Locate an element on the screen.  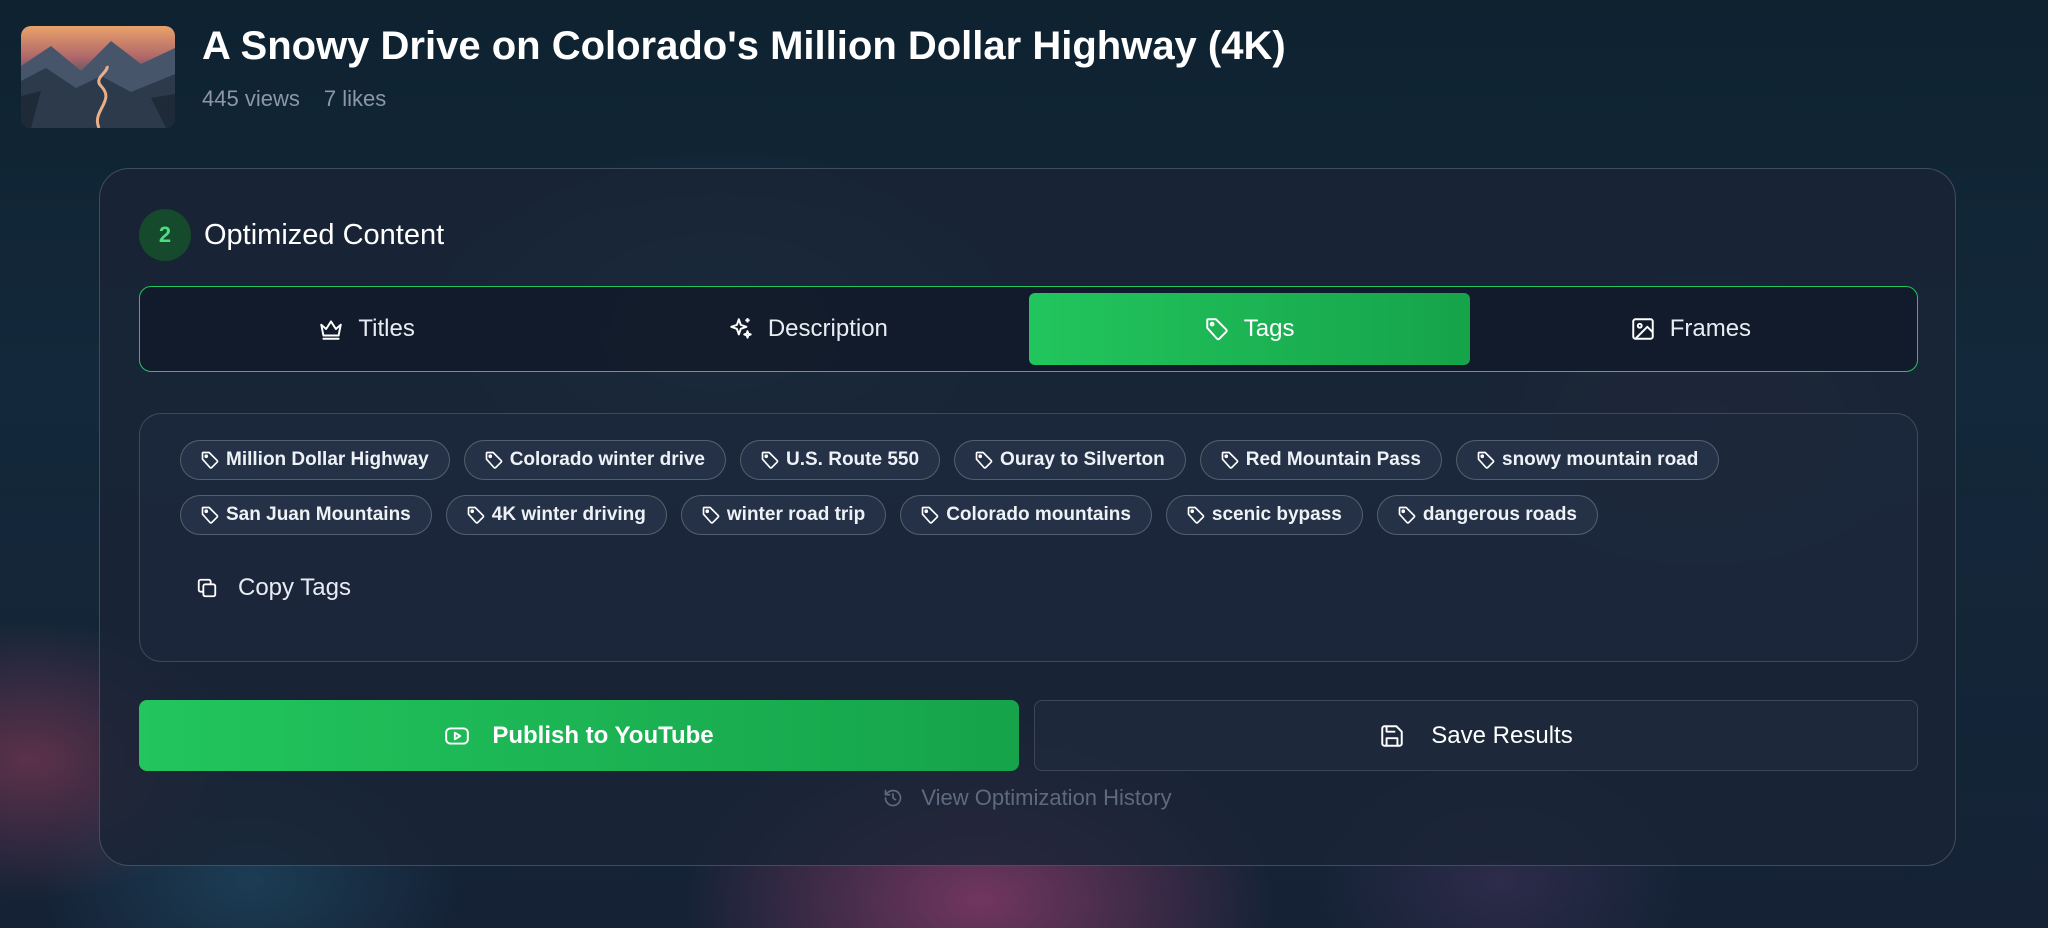
tag-chip: Ouray to Silverton is located at coordinates (1070, 460).